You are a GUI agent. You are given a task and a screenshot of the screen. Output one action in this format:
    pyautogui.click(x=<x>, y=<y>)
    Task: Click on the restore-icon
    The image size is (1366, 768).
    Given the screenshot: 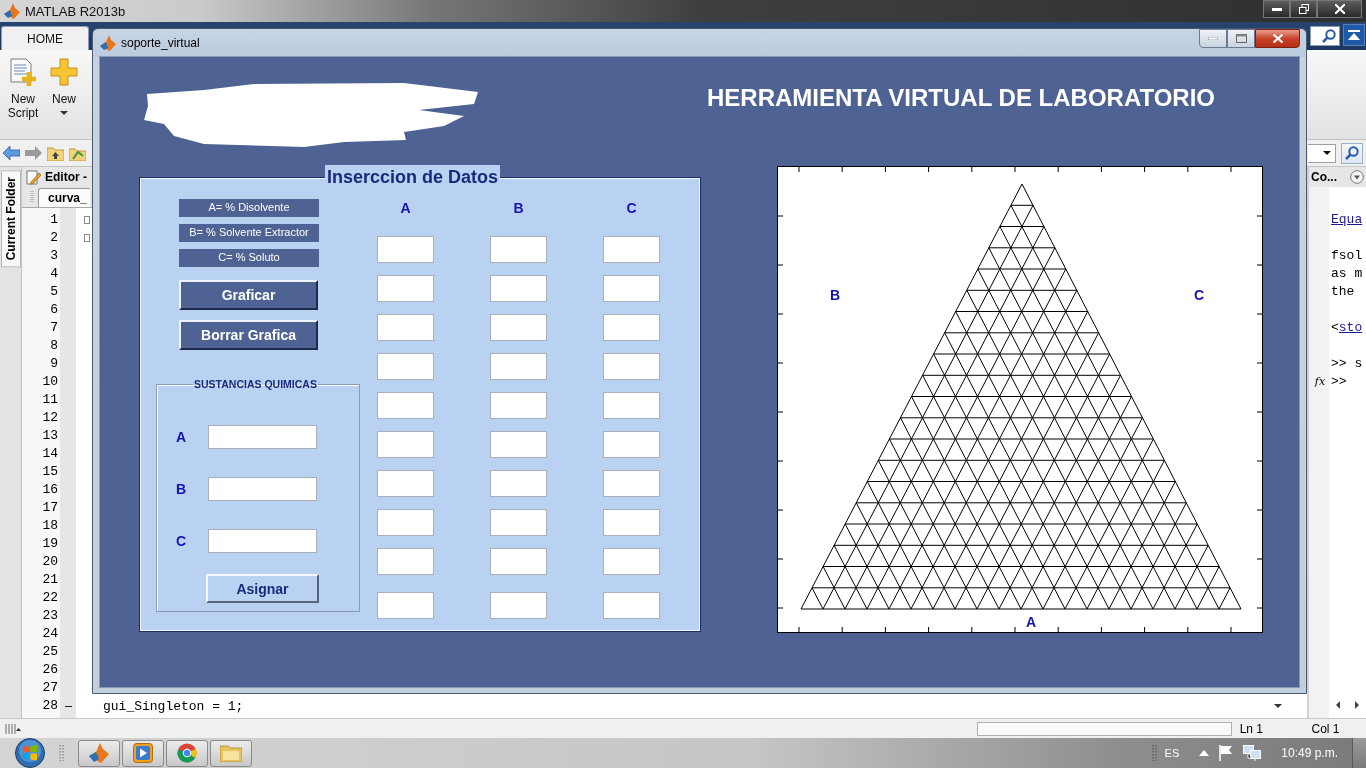 What is the action you would take?
    pyautogui.click(x=1303, y=9)
    